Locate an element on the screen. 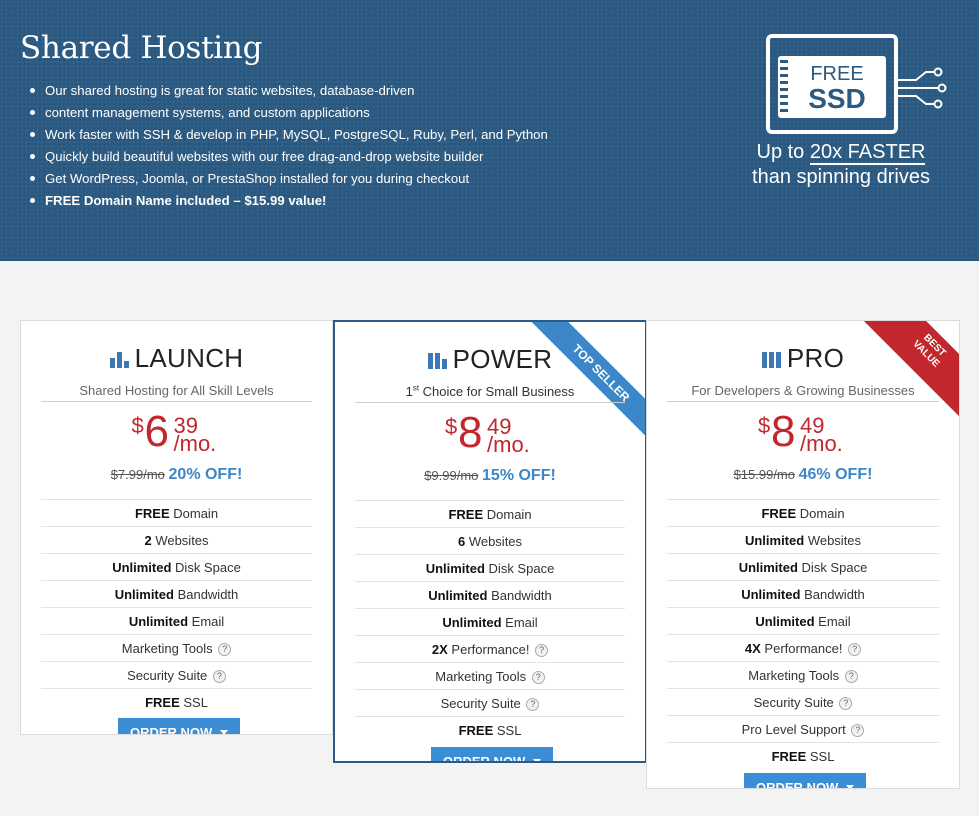  plan-price: $ 6 39 /mo. is located at coordinates (176, 433).